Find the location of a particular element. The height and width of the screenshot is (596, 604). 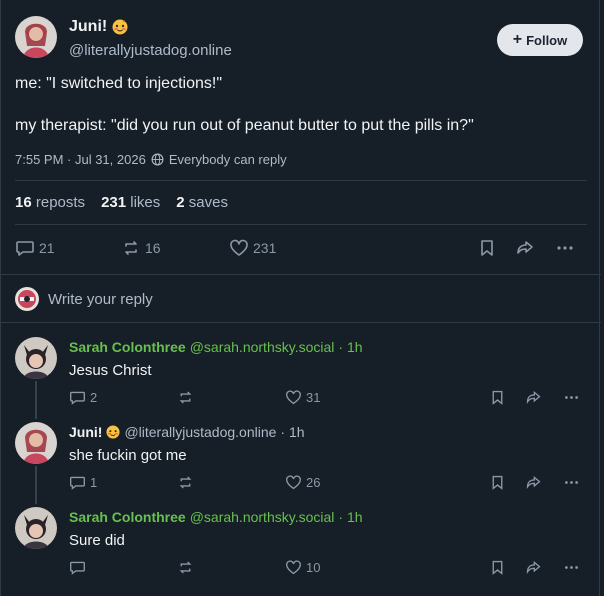

reply-placeholder: Write your reply is located at coordinates (100, 299).